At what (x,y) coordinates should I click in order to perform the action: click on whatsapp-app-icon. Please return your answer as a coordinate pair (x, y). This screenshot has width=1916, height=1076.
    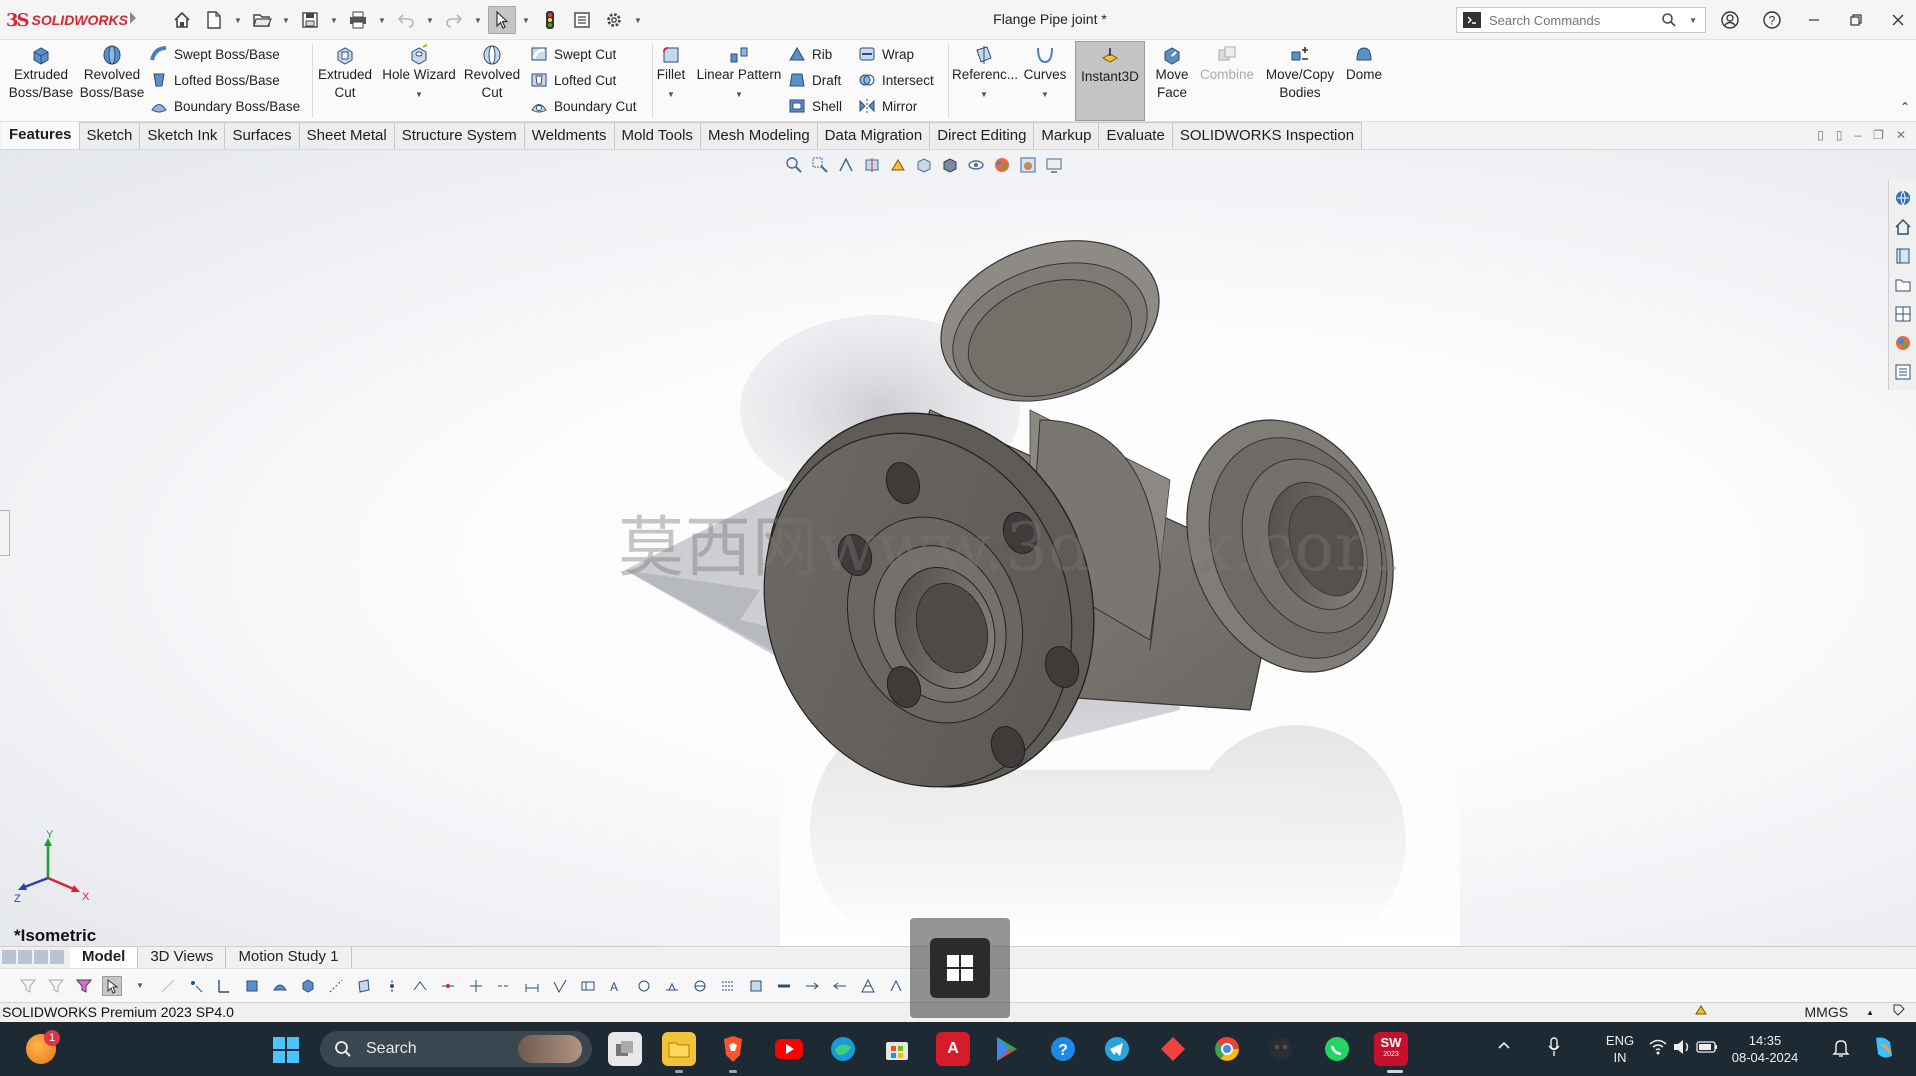
    Looking at the image, I should click on (1337, 1049).